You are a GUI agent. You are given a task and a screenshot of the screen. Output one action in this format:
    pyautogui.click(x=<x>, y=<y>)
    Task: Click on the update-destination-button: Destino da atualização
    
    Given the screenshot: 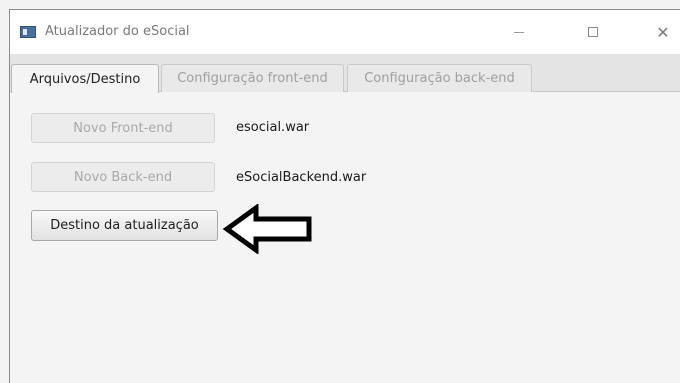 What is the action you would take?
    pyautogui.click(x=124, y=225)
    